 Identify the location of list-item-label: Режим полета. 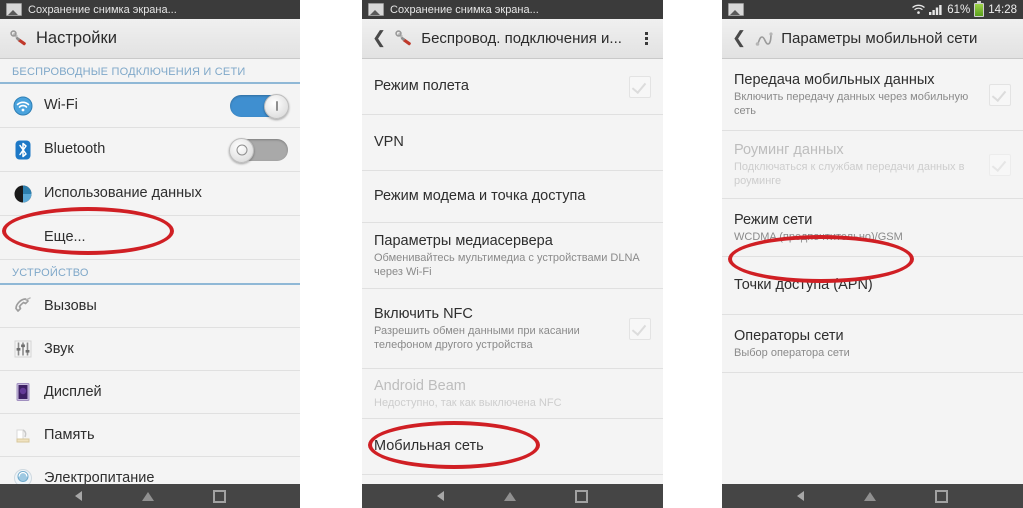
(421, 86).